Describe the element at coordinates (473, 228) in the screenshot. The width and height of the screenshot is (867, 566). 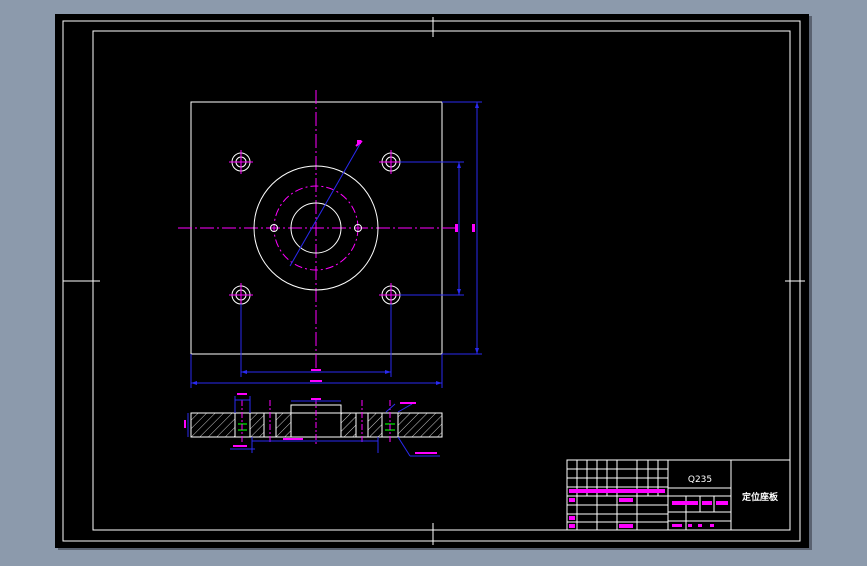
I see `dim-mark-height` at that location.